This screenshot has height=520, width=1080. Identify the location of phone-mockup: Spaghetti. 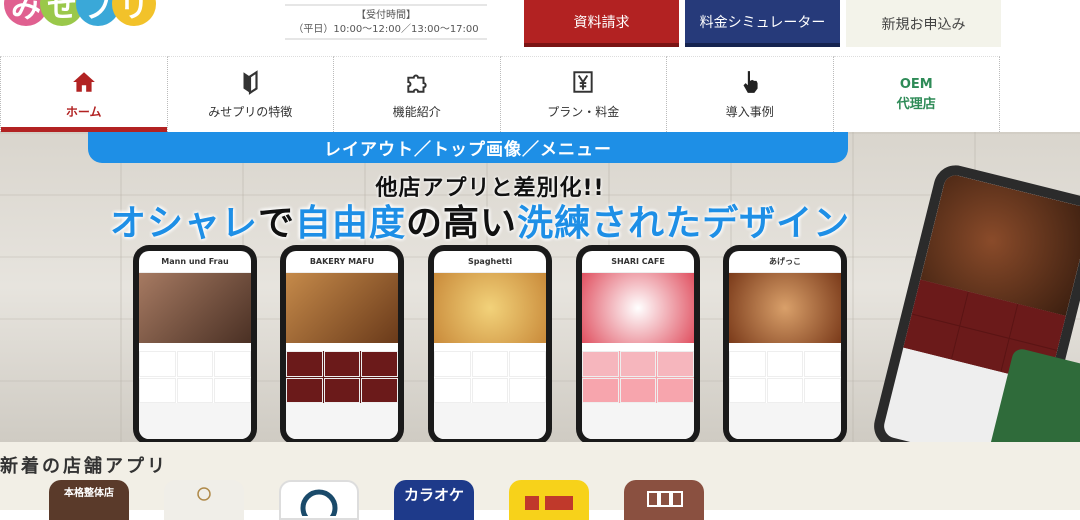
(490, 343).